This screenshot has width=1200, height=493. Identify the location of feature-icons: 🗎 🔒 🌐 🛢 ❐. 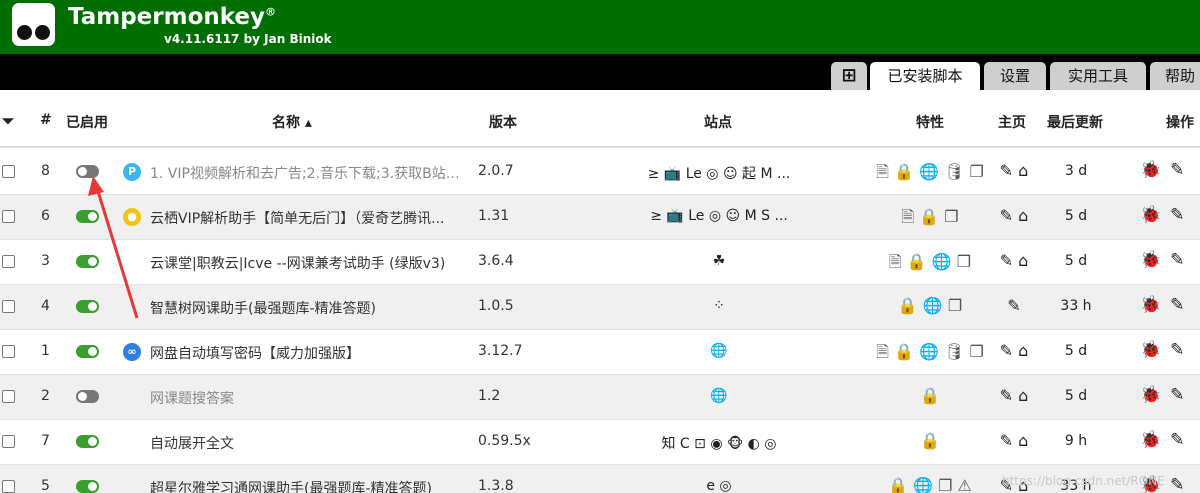
(930, 171).